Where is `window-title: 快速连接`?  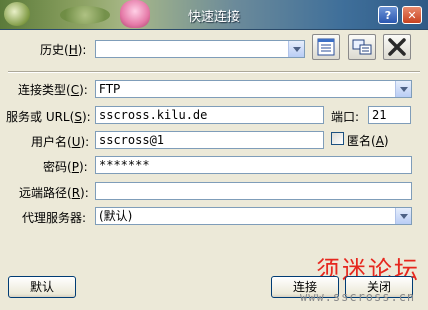 window-title: 快速连接 is located at coordinates (213, 17).